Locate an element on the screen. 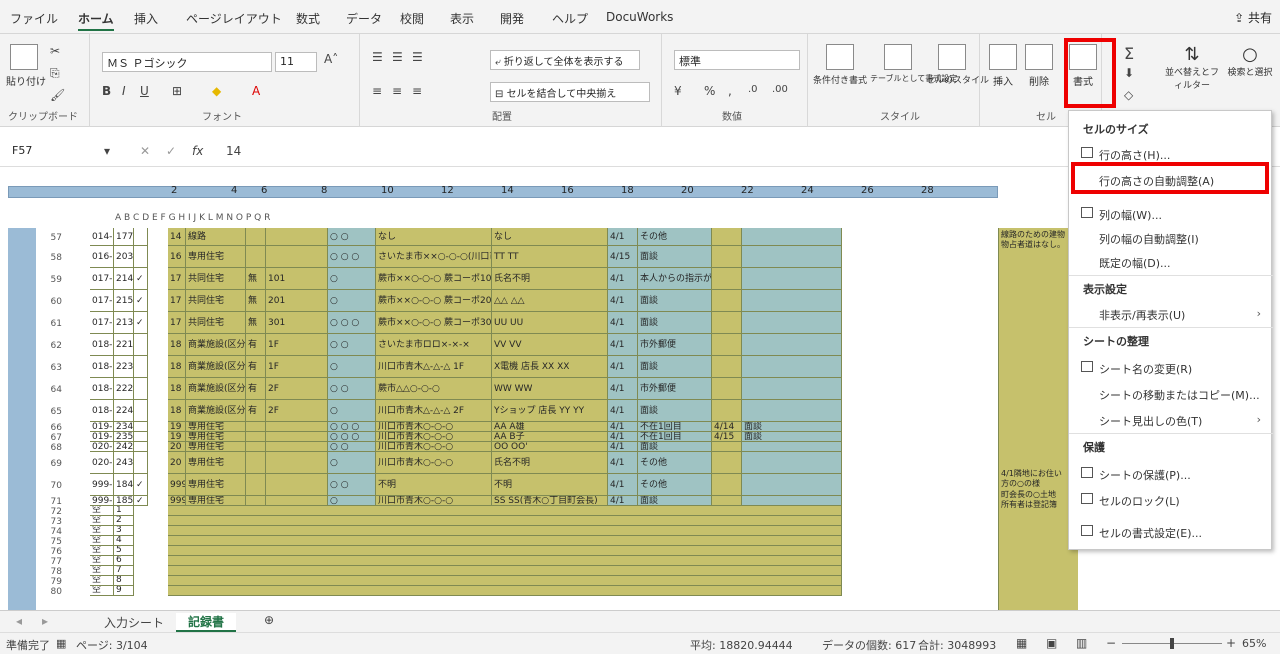 The width and height of the screenshot is (1280, 654). share-button: ⇪ 共有 is located at coordinates (1253, 17).